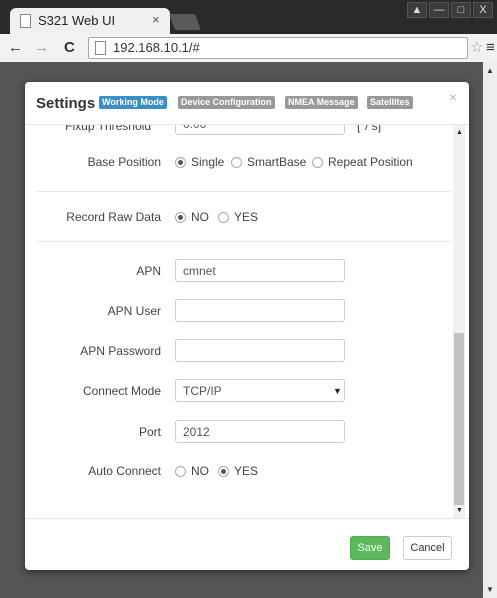 Image resolution: width=497 pixels, height=598 pixels. I want to click on user-icon: ▲, so click(417, 10).